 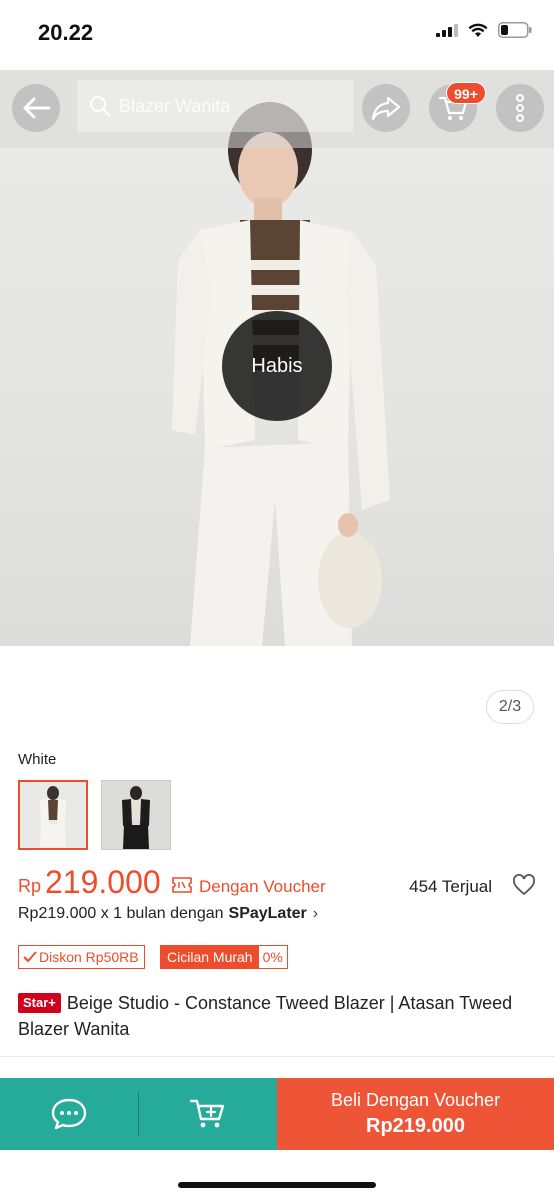 I want to click on variant-white-image, so click(x=53, y=815).